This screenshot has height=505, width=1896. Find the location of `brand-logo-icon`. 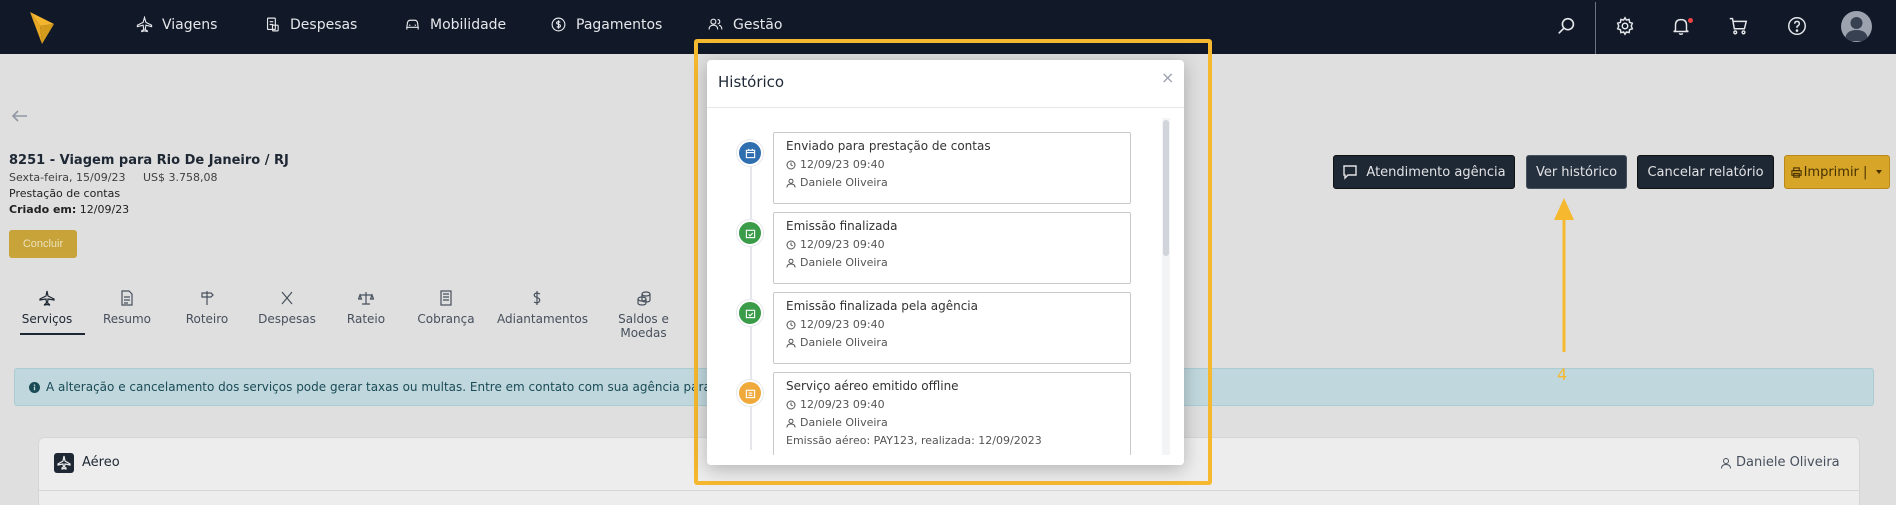

brand-logo-icon is located at coordinates (42, 28).